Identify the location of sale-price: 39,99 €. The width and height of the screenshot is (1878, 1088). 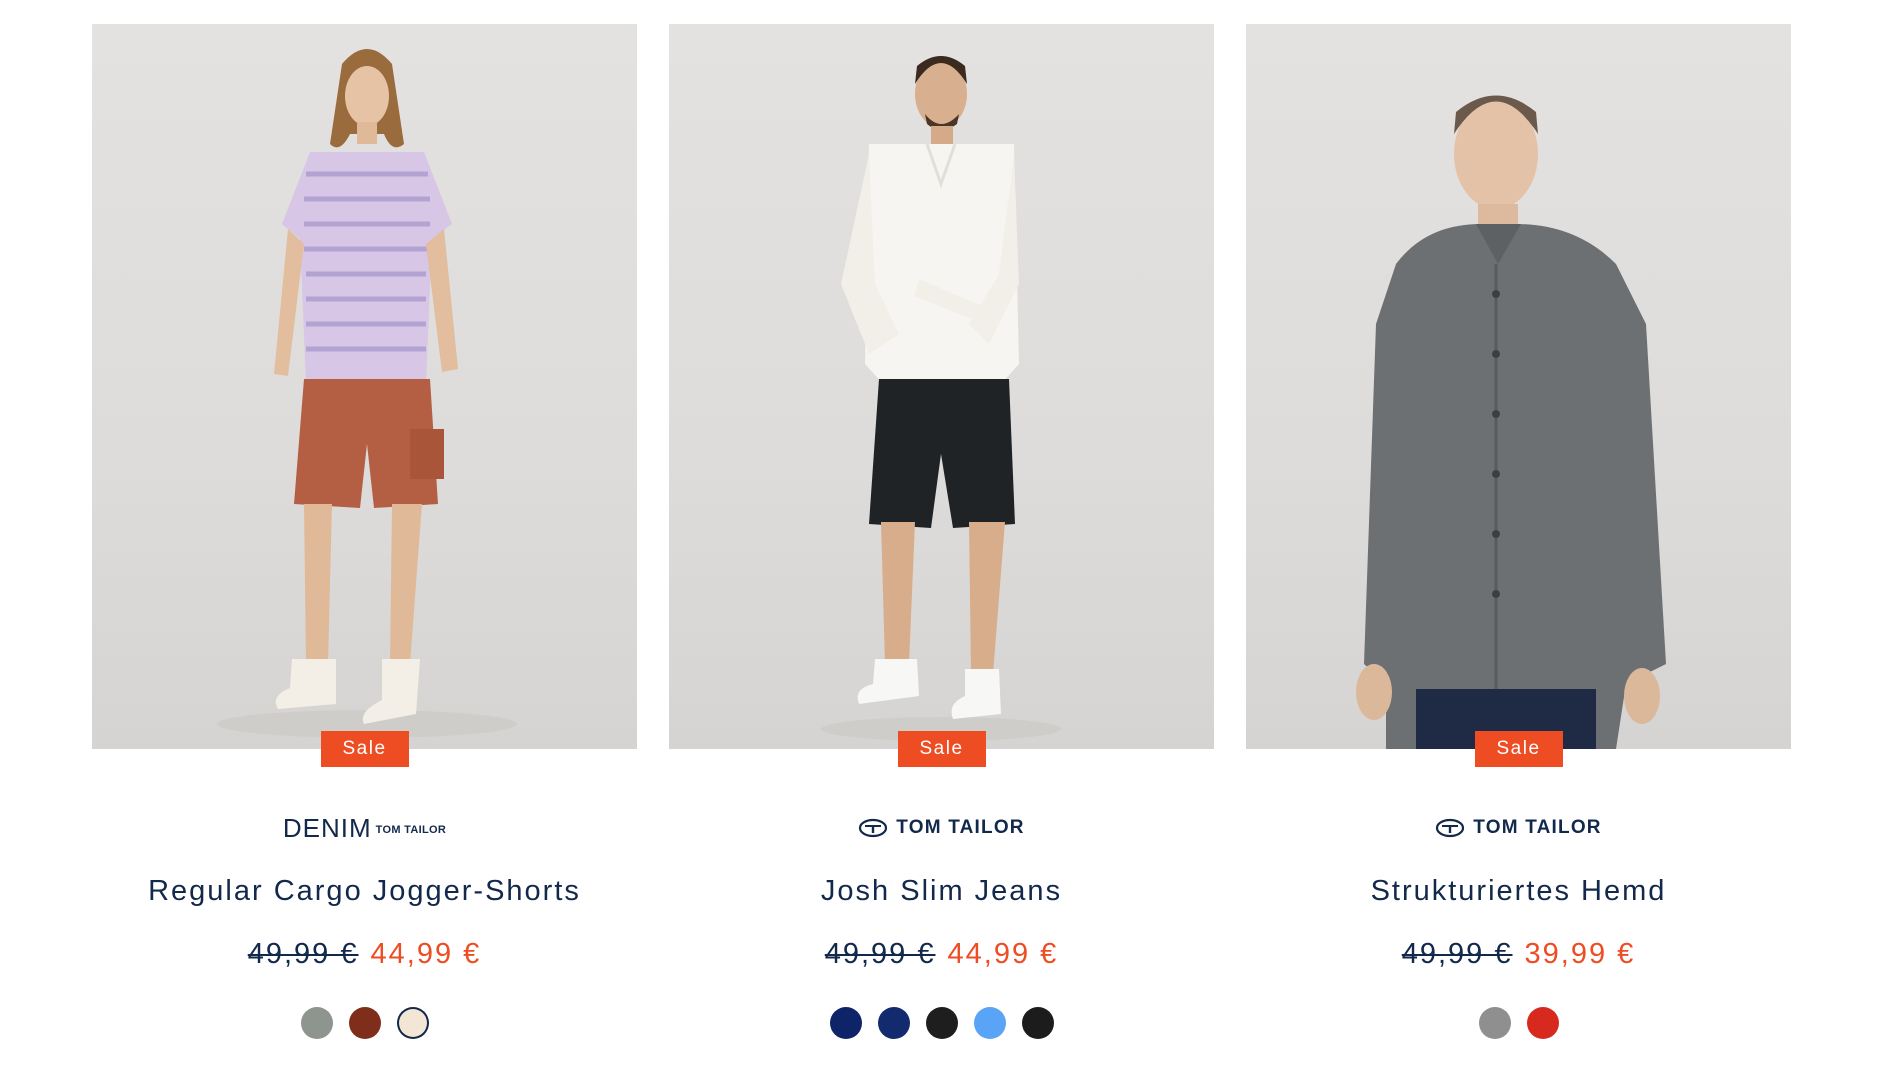
(1580, 954).